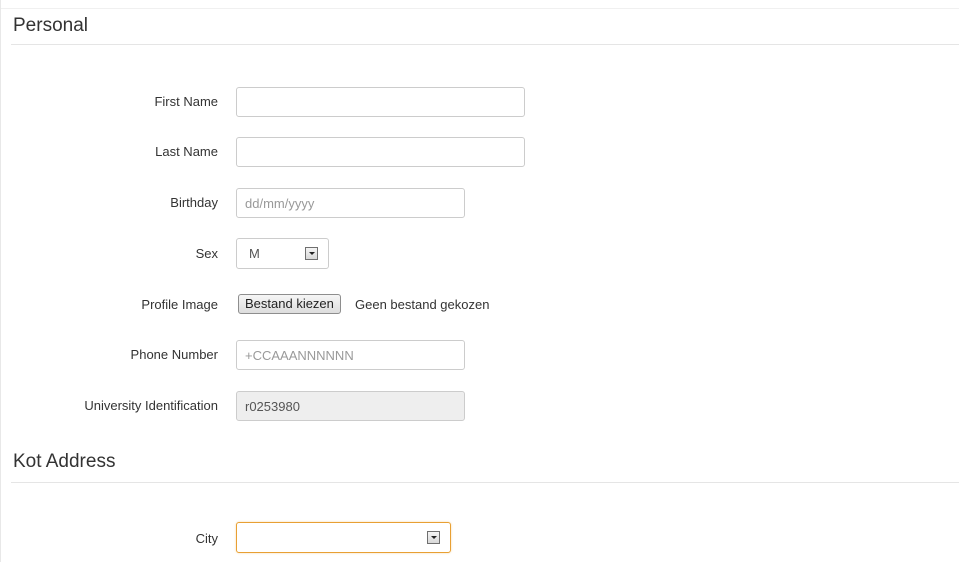 The image size is (959, 562). Describe the element at coordinates (186, 101) in the screenshot. I see `first-name-label: First Name` at that location.